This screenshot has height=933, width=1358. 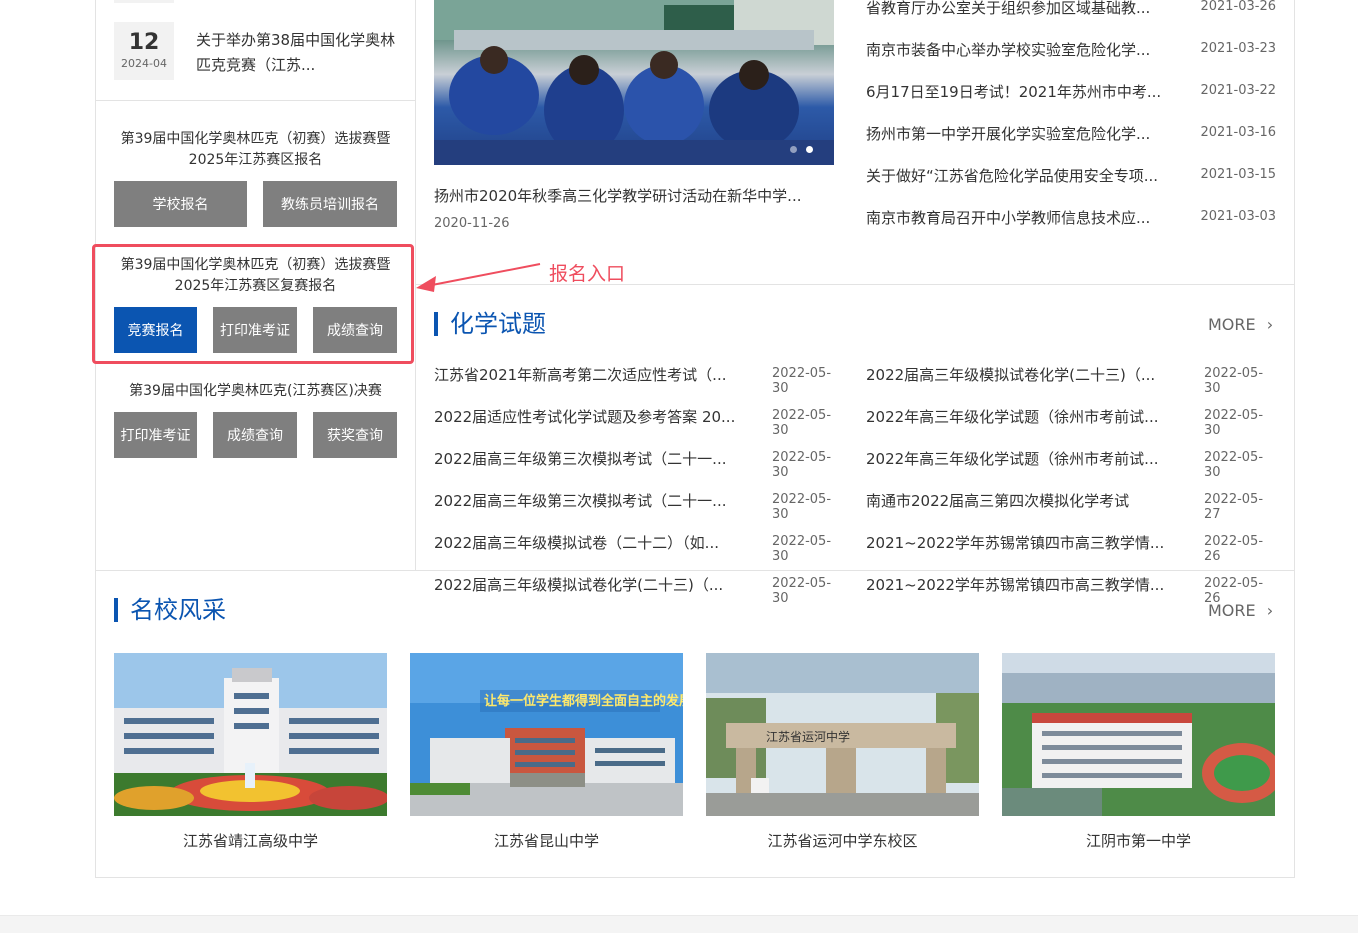 What do you see at coordinates (1238, 132) in the screenshot?
I see `news-date: 2021-03-16` at bounding box center [1238, 132].